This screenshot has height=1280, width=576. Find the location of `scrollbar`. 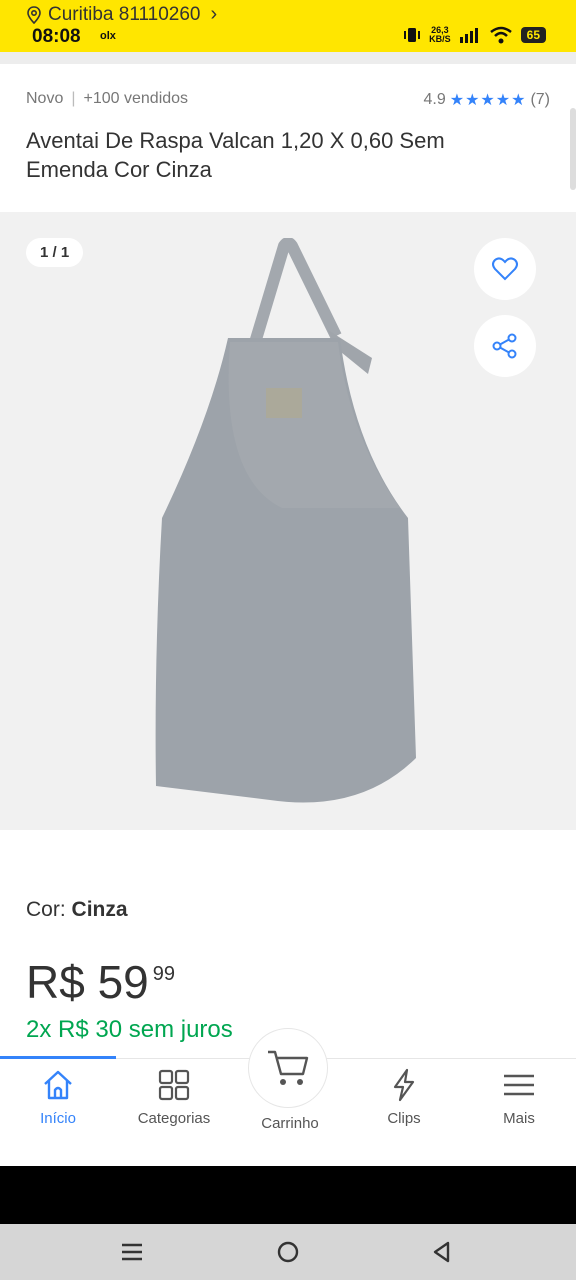

scrollbar is located at coordinates (573, 149).